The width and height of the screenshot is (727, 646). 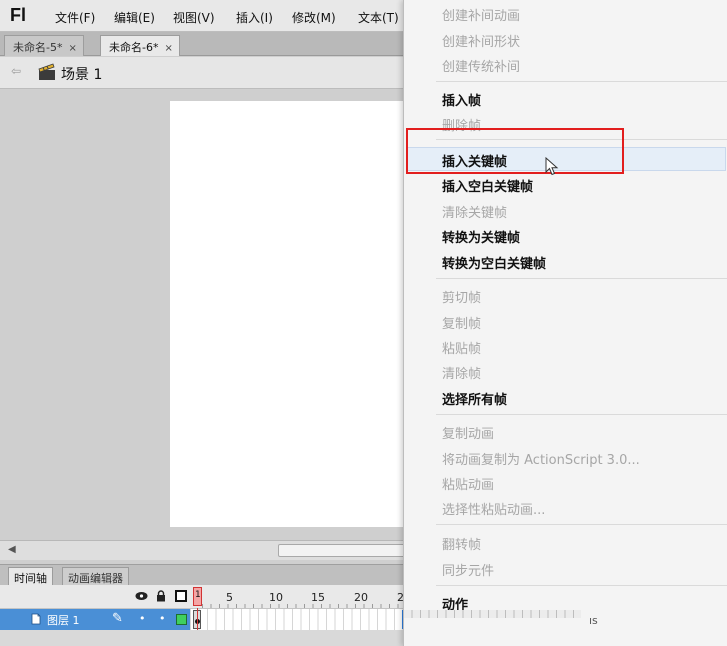 What do you see at coordinates (468, 434) in the screenshot?
I see `menu-item-copy-motion: 复制动画` at bounding box center [468, 434].